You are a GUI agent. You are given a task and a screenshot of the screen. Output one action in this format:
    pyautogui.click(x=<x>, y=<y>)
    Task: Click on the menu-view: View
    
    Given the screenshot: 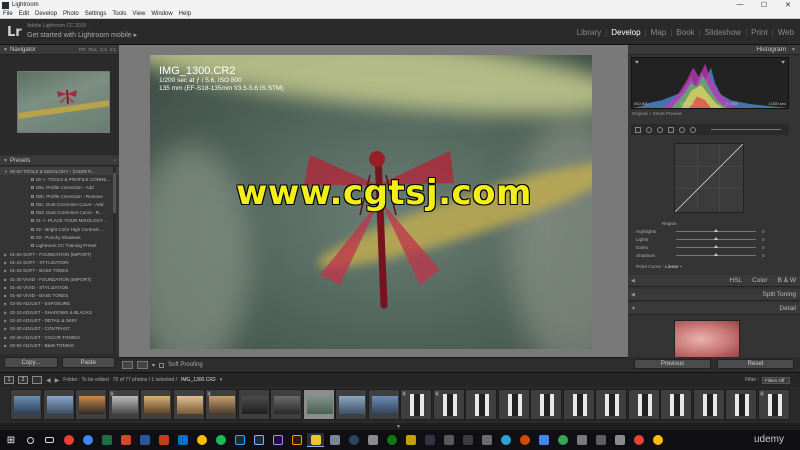 What is the action you would take?
    pyautogui.click(x=138, y=14)
    